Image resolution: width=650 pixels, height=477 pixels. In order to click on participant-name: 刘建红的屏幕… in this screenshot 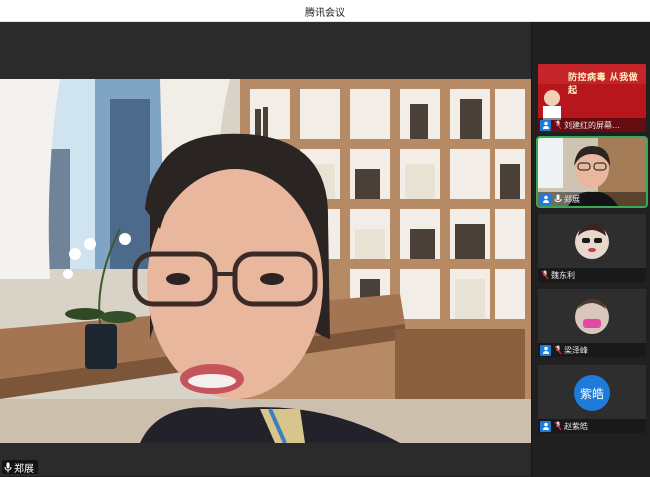, I will do `click(592, 125)`.